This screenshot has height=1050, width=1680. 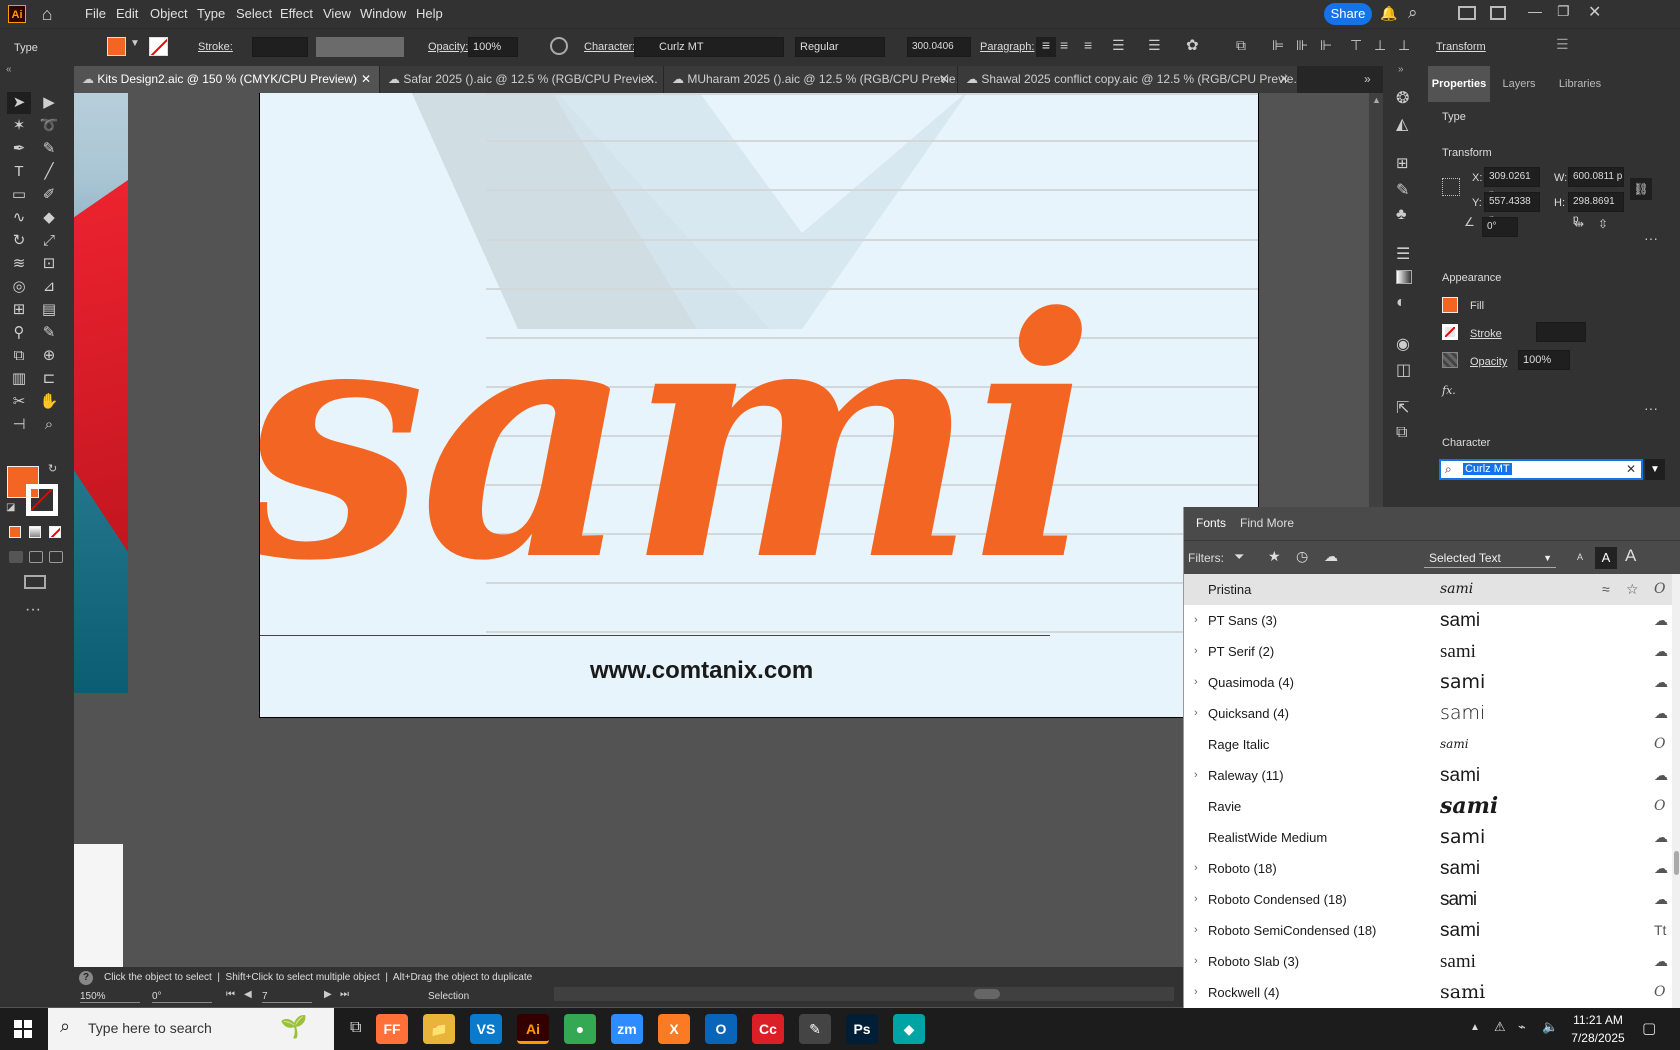 What do you see at coordinates (328, 994) in the screenshot?
I see `next-artboard-icon: ▶` at bounding box center [328, 994].